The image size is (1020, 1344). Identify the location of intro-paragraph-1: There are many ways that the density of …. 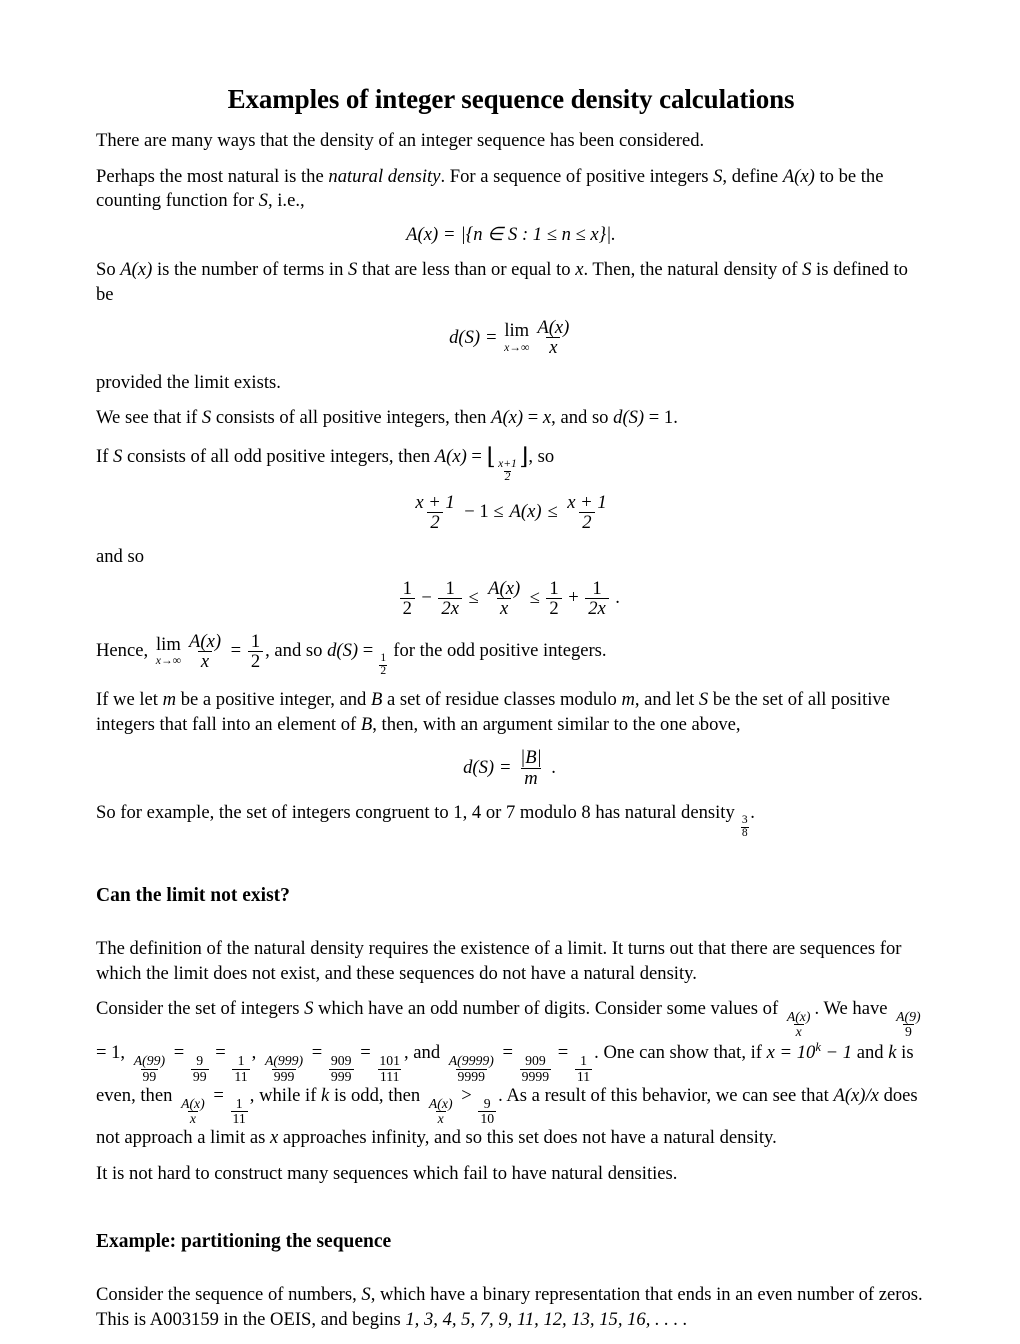
(400, 141).